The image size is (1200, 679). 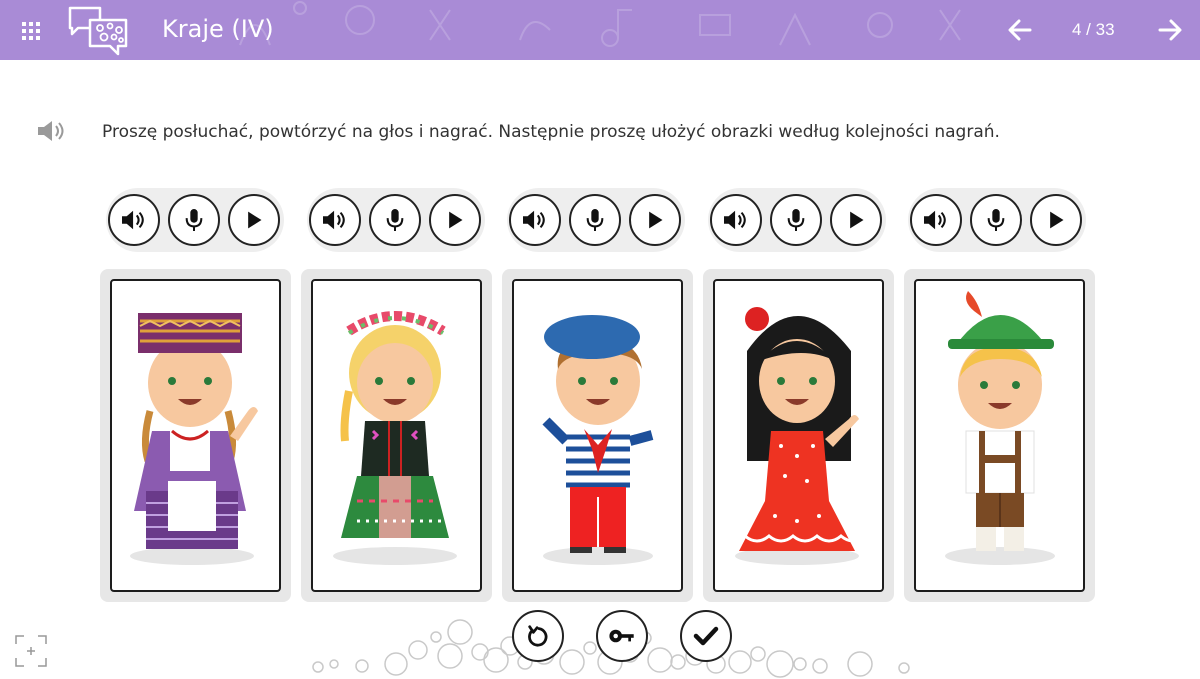 I want to click on previous-arrow-icon, so click(x=1020, y=30).